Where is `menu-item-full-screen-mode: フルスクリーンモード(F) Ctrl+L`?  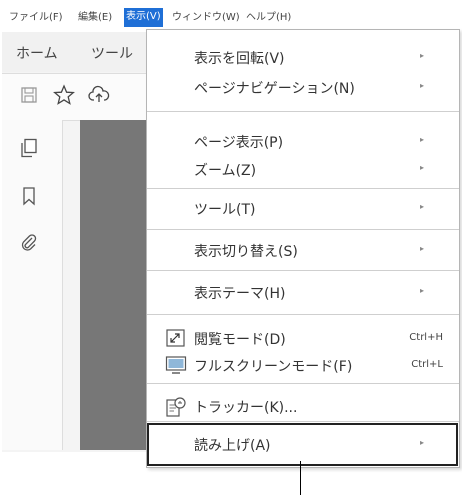
menu-item-full-screen-mode: フルスクリーンモード(F) Ctrl+L is located at coordinates (303, 365).